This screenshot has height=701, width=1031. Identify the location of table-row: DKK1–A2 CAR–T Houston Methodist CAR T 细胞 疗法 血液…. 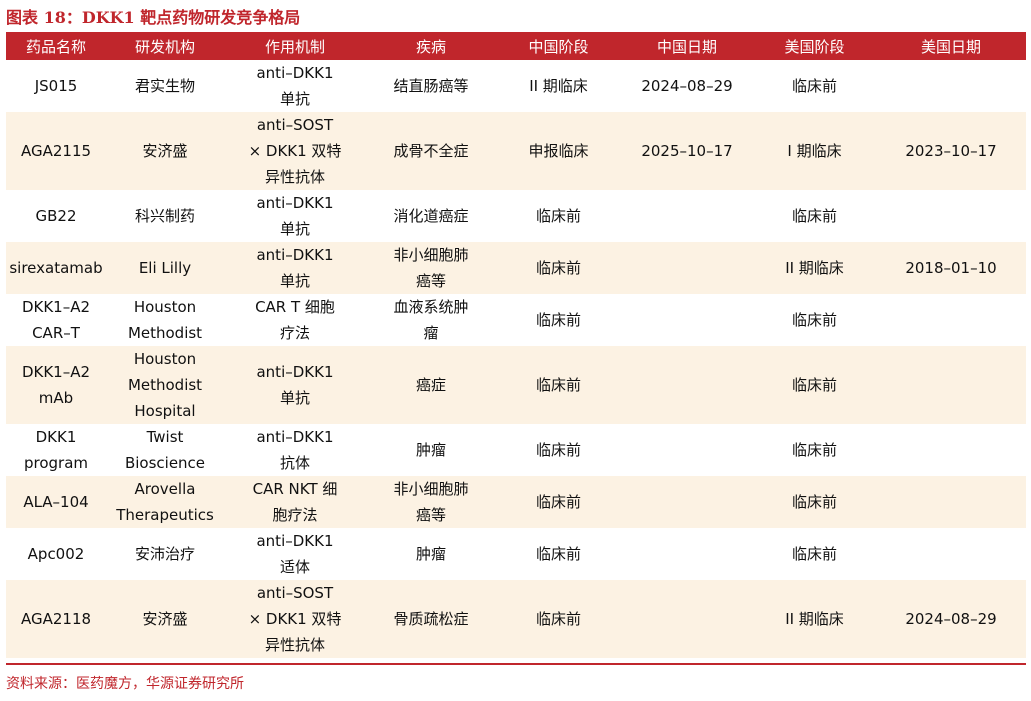
(516, 320).